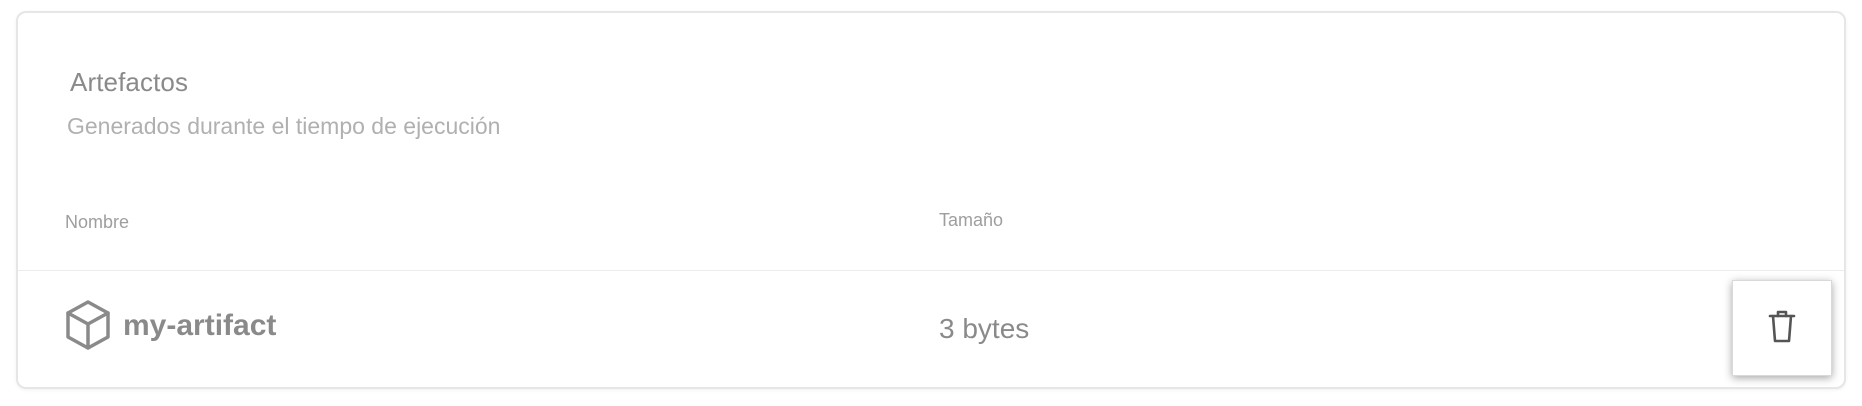 Image resolution: width=1862 pixels, height=406 pixels. What do you see at coordinates (984, 328) in the screenshot?
I see `artifact-size: 3 bytes` at bounding box center [984, 328].